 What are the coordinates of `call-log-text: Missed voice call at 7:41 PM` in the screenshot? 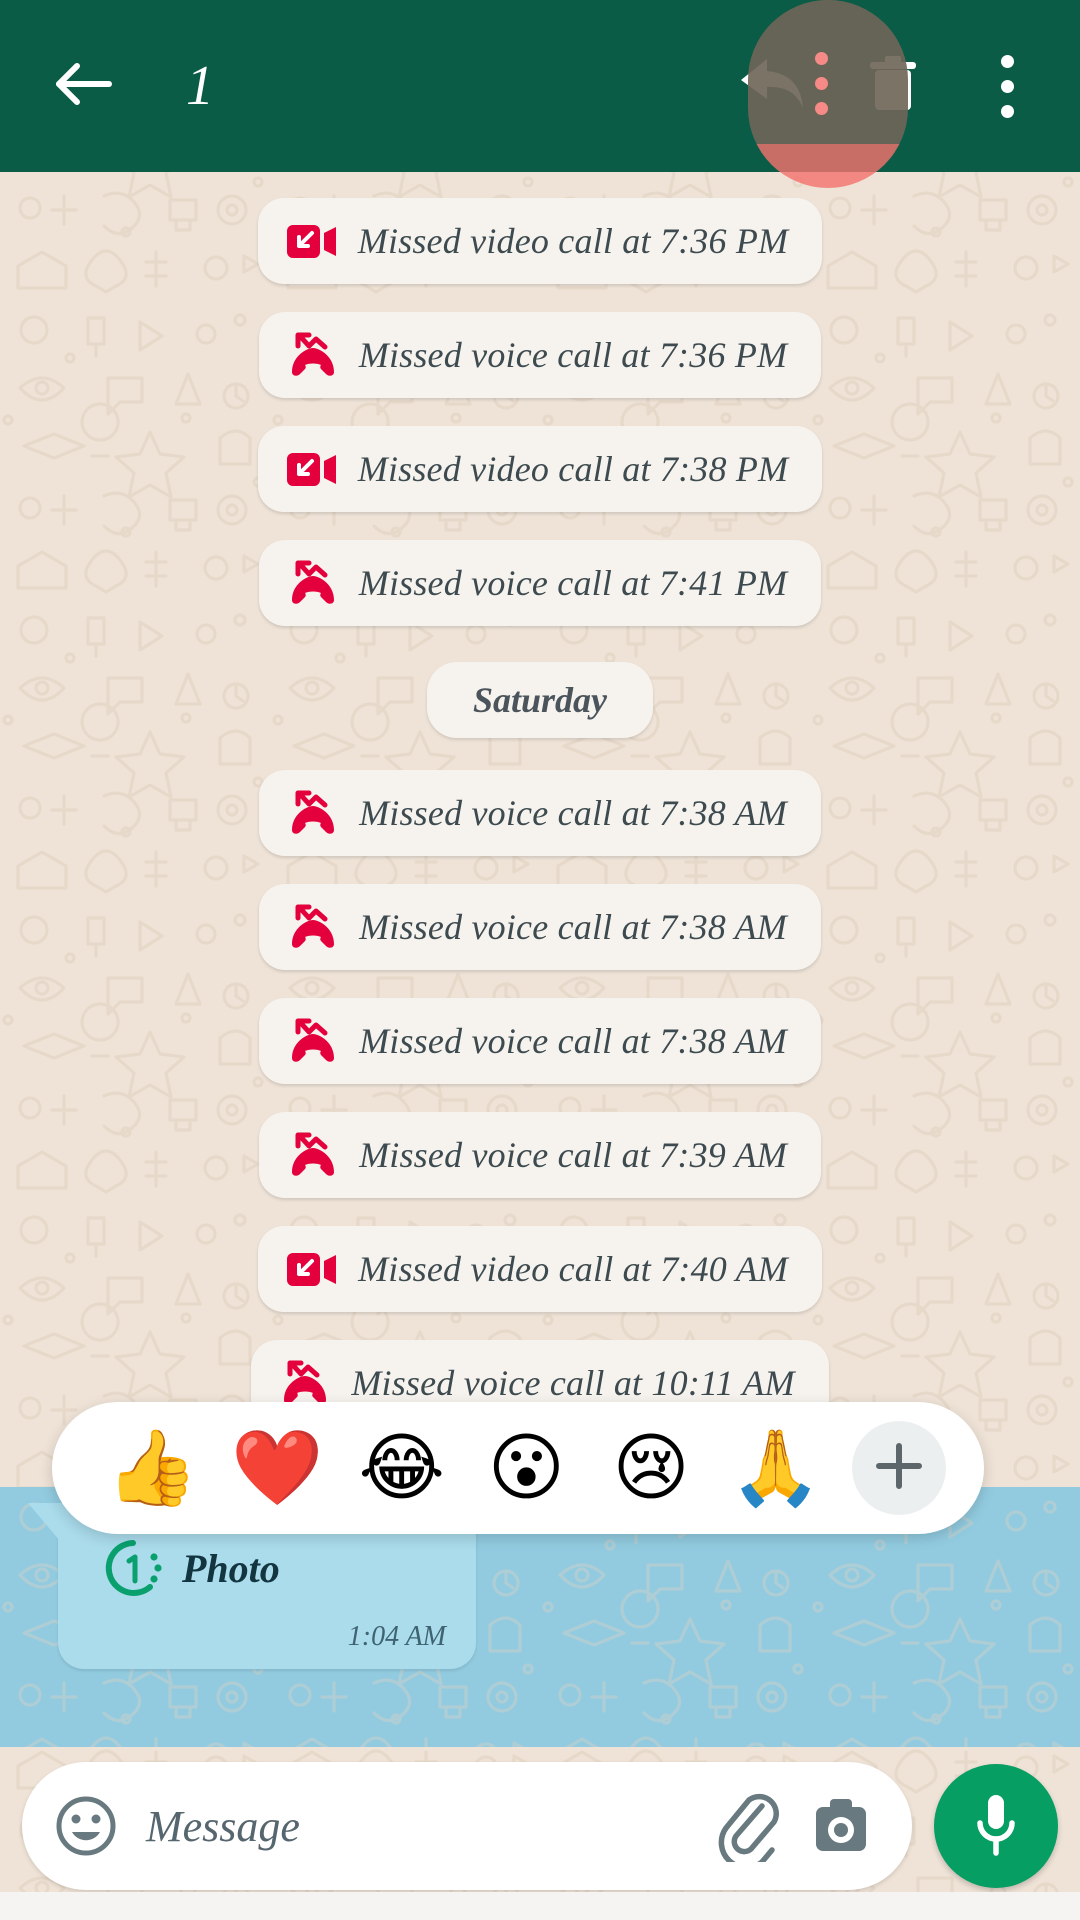 It's located at (573, 583).